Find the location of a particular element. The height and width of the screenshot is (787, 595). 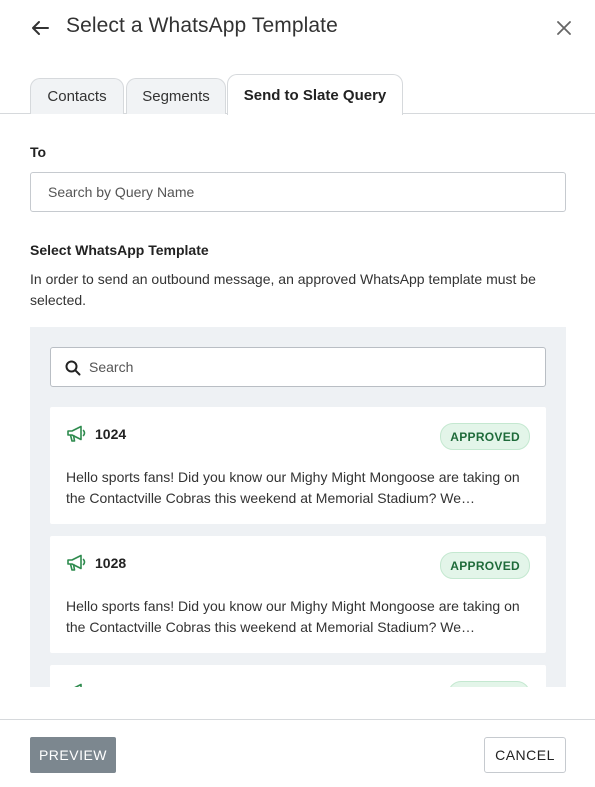

arrow-left-icon is located at coordinates (40, 28).